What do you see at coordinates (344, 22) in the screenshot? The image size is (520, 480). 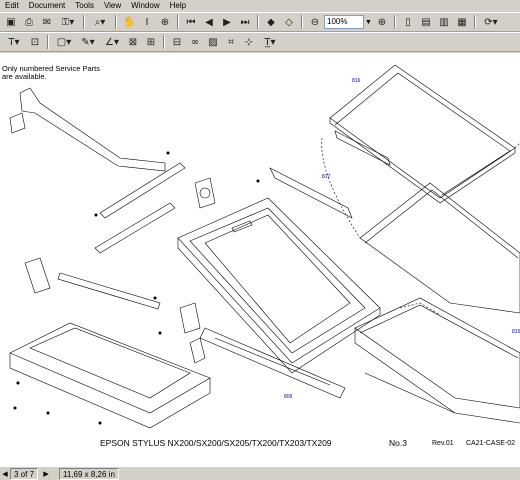 I see `zoom-level-input: 100%` at bounding box center [344, 22].